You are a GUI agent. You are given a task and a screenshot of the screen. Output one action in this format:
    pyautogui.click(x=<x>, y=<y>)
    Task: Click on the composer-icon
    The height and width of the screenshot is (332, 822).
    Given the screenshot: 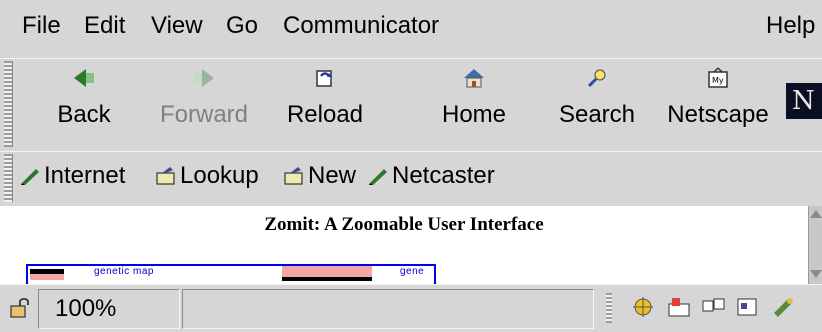 What is the action you would take?
    pyautogui.click(x=747, y=307)
    